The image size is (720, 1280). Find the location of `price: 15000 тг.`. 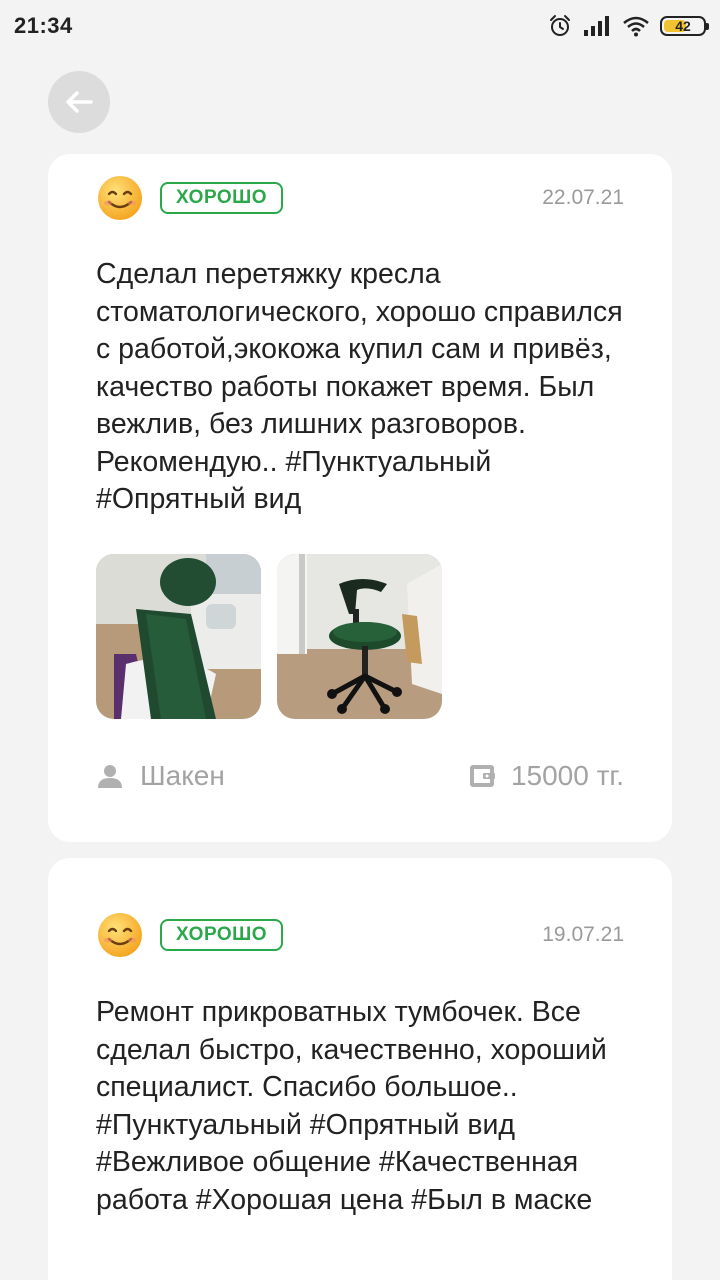

price: 15000 тг. is located at coordinates (567, 775).